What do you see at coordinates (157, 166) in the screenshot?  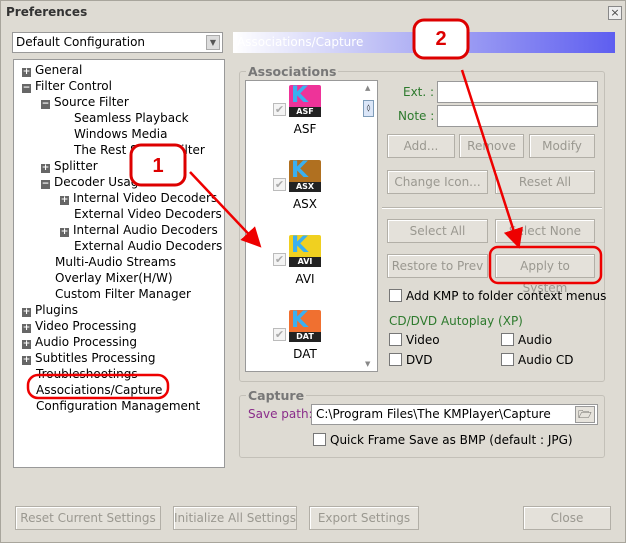 I see `callout-1-text: 1` at bounding box center [157, 166].